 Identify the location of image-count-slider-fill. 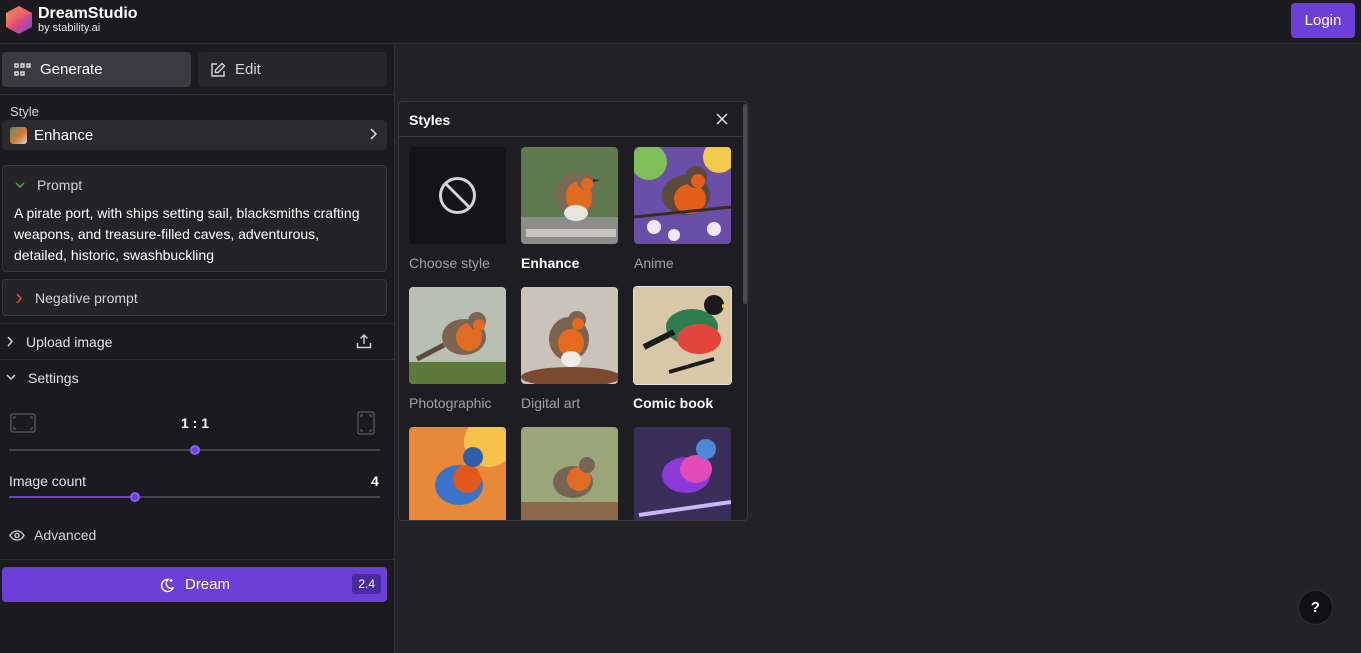
(72, 497).